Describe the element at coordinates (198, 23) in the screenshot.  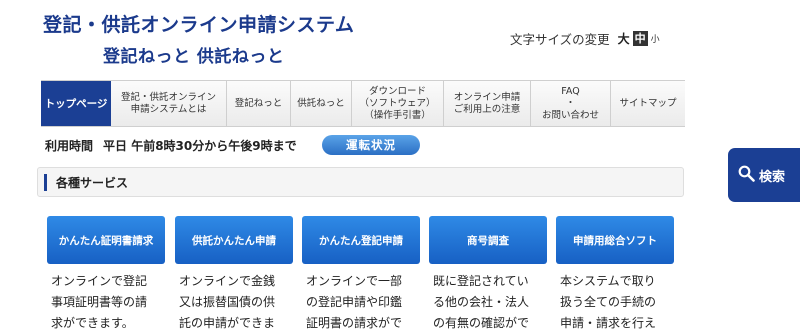
I see `site-title: 登記・供託オンライン申請システム` at that location.